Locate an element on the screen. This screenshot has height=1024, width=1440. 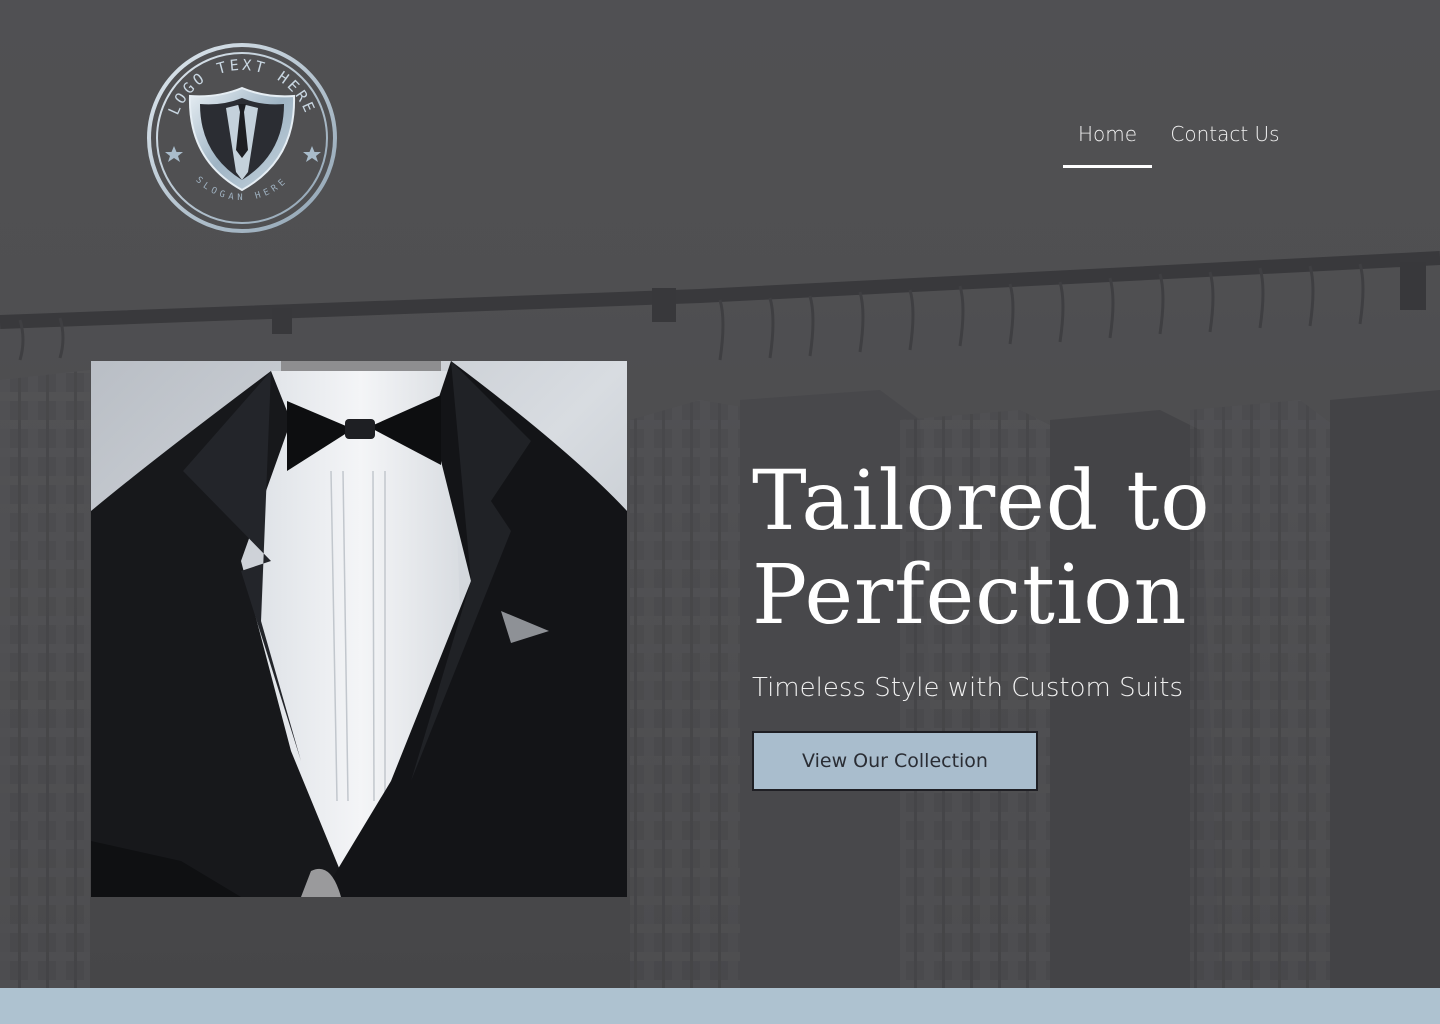
footer-strip is located at coordinates (720, 1006).